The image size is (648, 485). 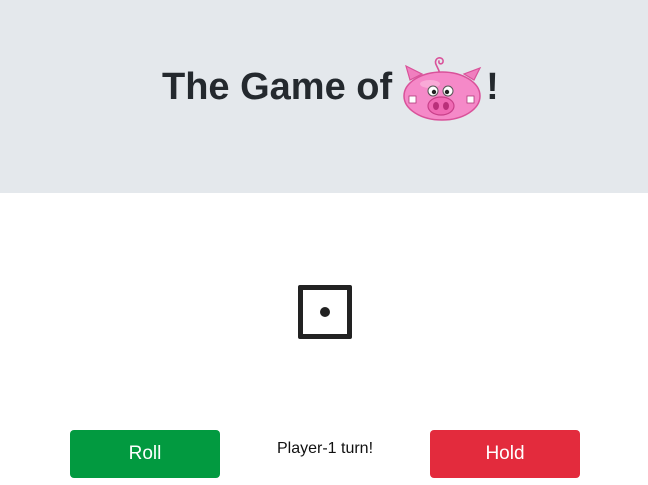 I want to click on title-suffix: !, so click(x=492, y=87).